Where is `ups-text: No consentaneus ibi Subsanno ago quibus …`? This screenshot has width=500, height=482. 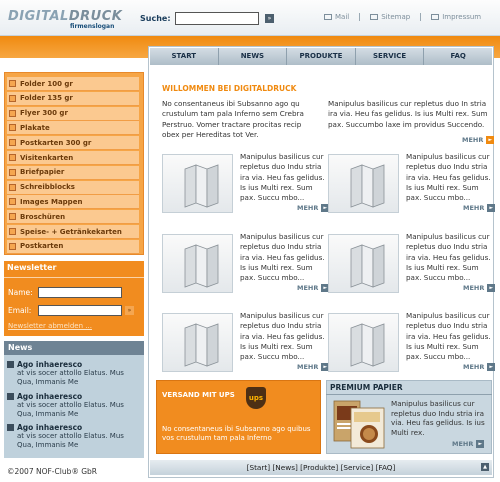
ups-text: No consentaneus ibi Subsanno ago quibus … is located at coordinates (236, 433).